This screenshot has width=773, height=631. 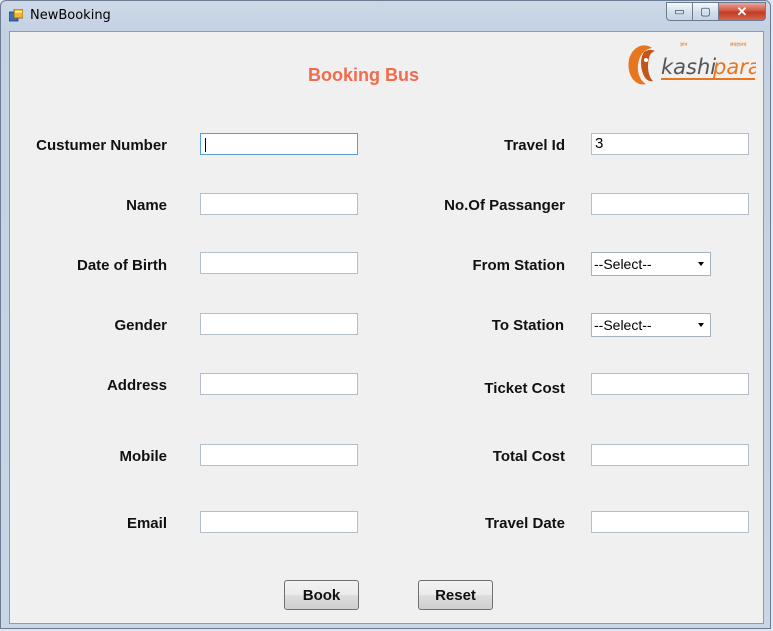 I want to click on title-bar: NewBooking ▭ ▢ ✕, so click(x=385, y=16).